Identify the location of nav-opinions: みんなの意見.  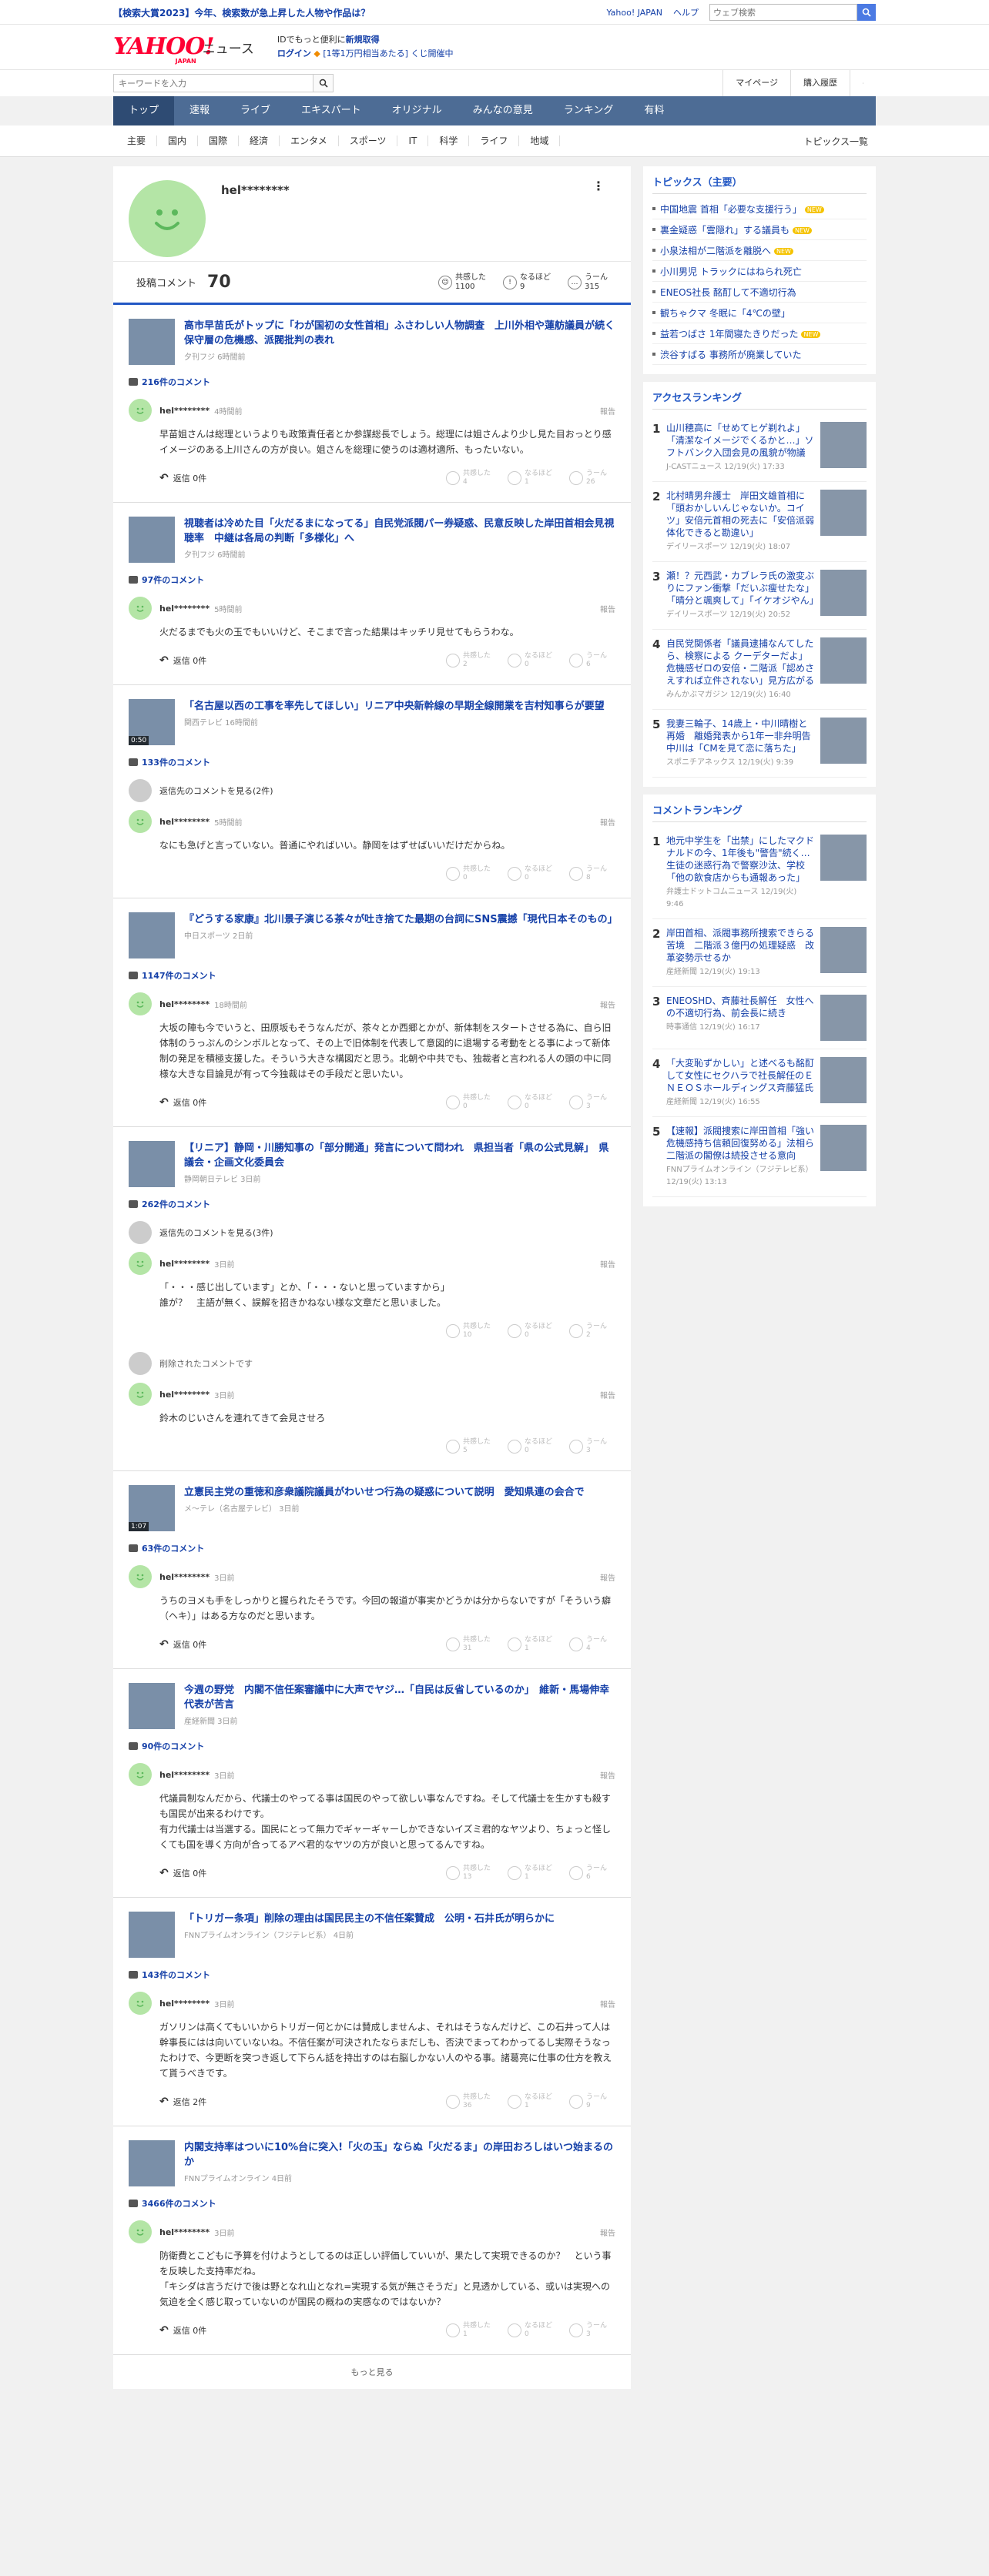
(503, 111).